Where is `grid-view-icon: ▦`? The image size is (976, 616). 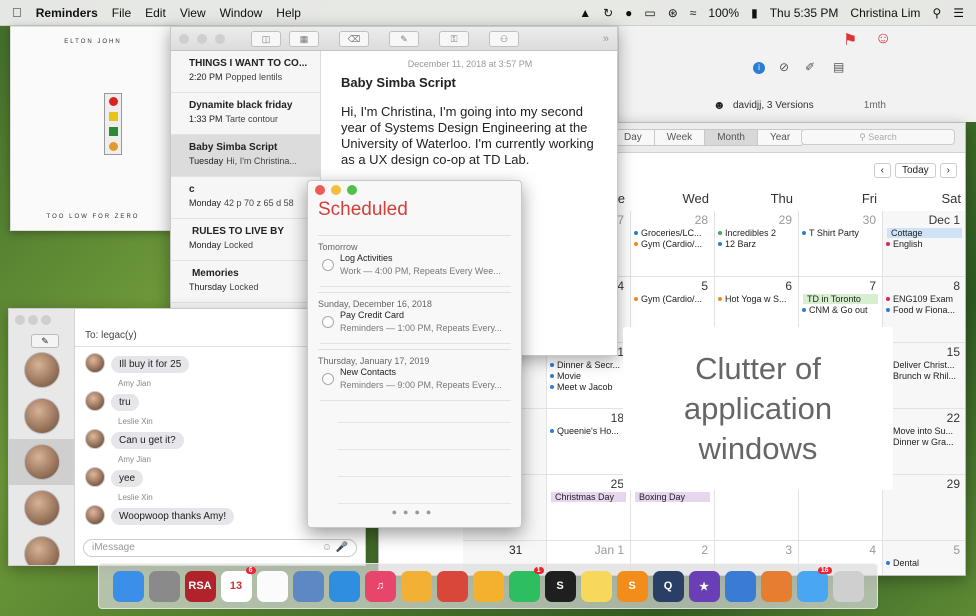
grid-view-icon: ▦ is located at coordinates (304, 38).